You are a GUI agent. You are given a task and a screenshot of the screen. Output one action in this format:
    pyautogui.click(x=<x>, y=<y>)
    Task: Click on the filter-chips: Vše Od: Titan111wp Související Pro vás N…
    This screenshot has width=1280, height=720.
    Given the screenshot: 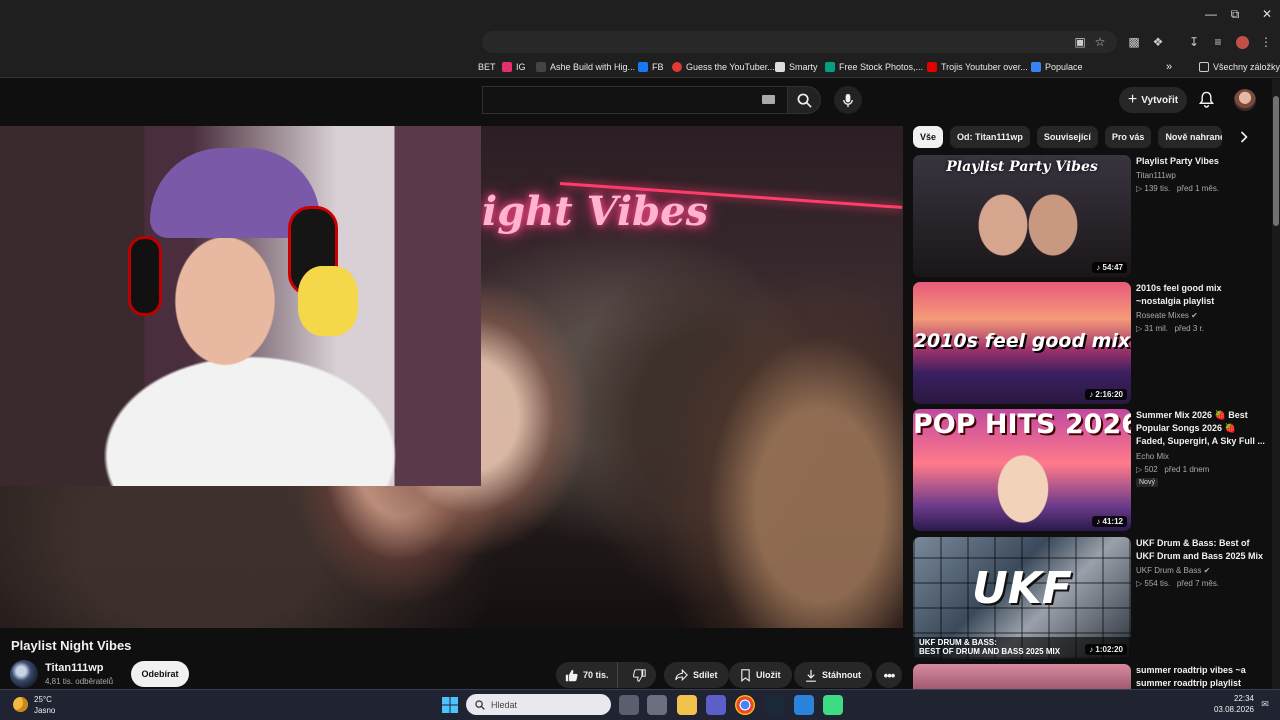 What is the action you would take?
    pyautogui.click(x=1068, y=137)
    